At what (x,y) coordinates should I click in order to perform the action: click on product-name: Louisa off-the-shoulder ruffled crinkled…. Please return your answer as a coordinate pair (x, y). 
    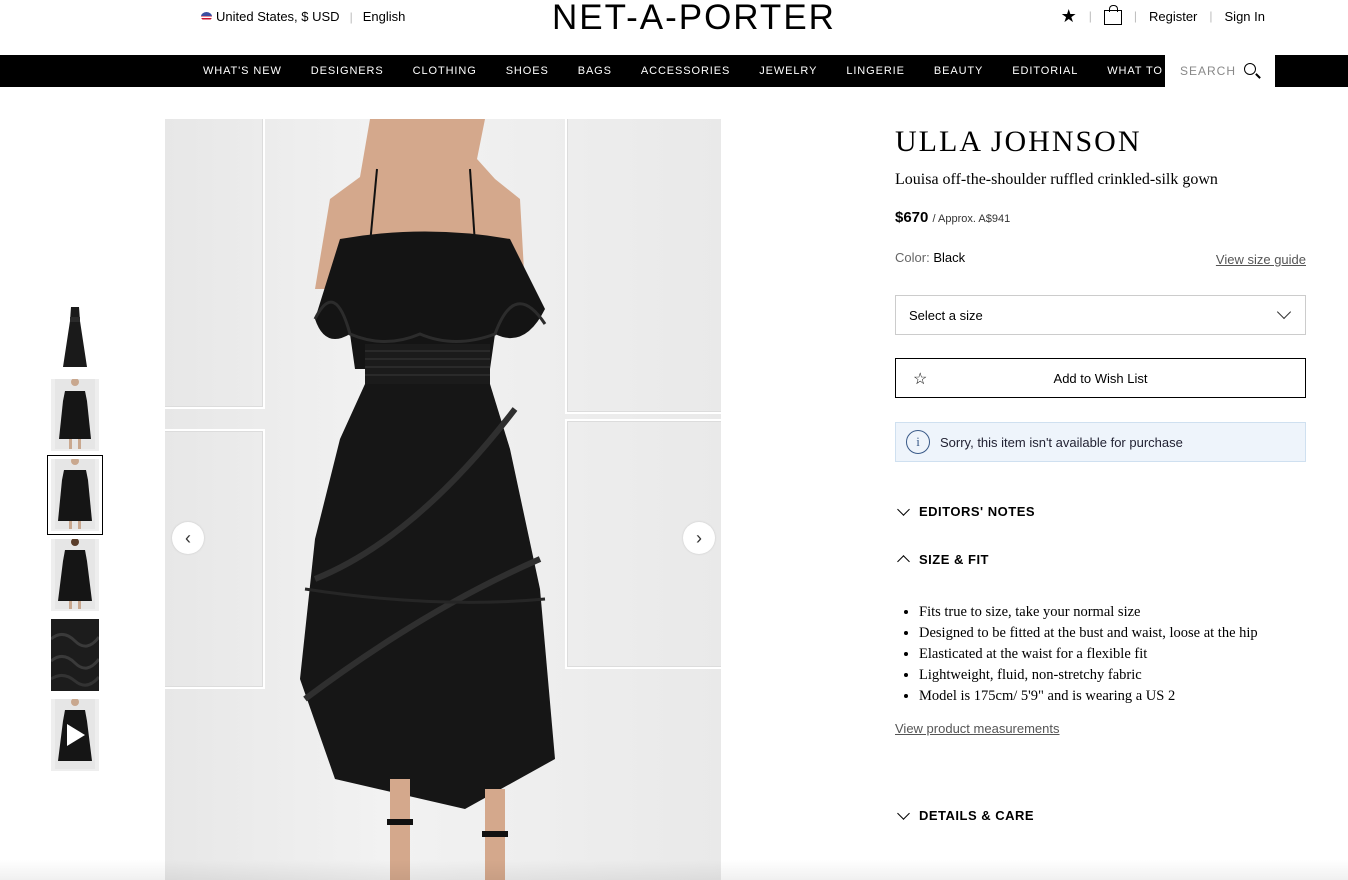
    Looking at the image, I should click on (1056, 179).